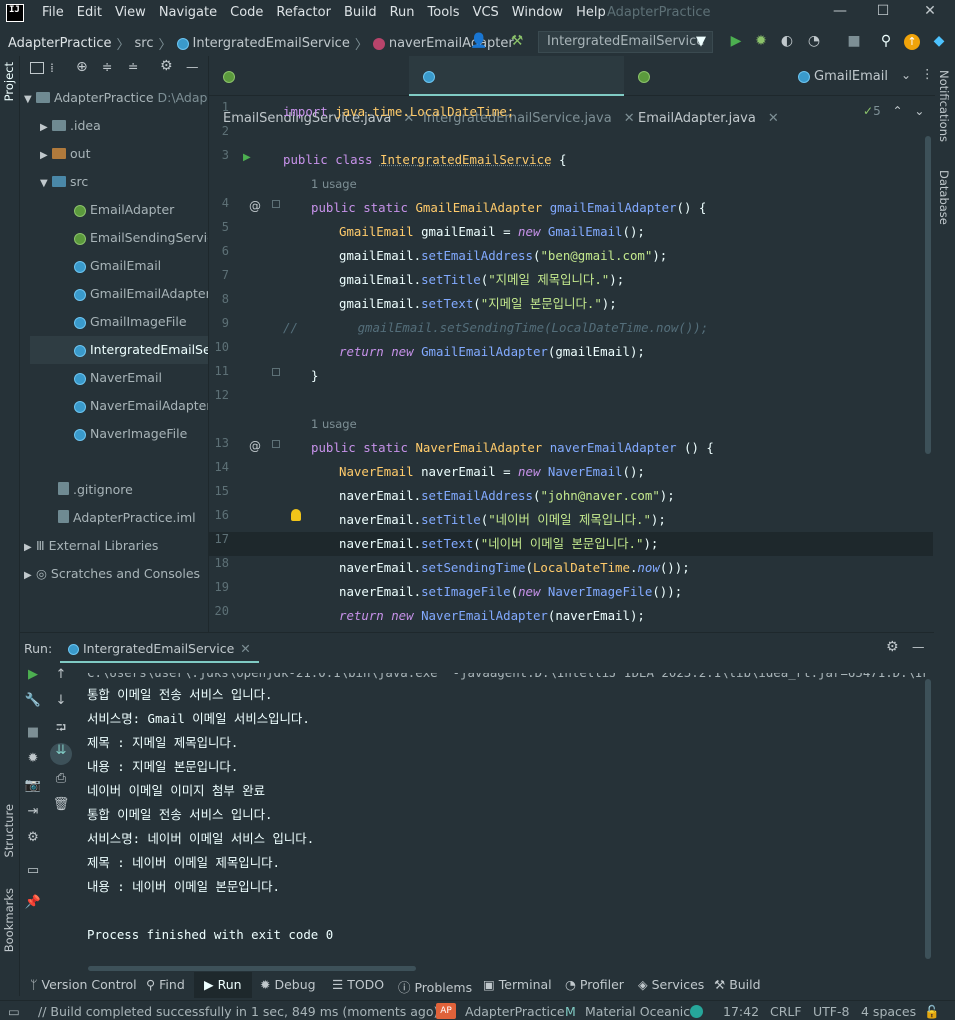 This screenshot has width=955, height=1020. What do you see at coordinates (83, 984) in the screenshot?
I see `tab-version-control: ᛘ Version Control` at bounding box center [83, 984].